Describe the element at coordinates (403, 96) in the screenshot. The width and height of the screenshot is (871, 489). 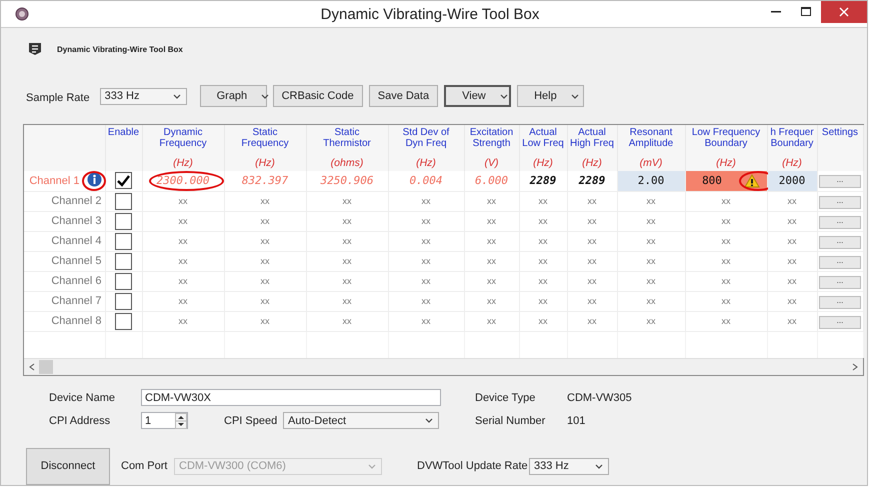
I see `toolbar-button: Save Data` at that location.